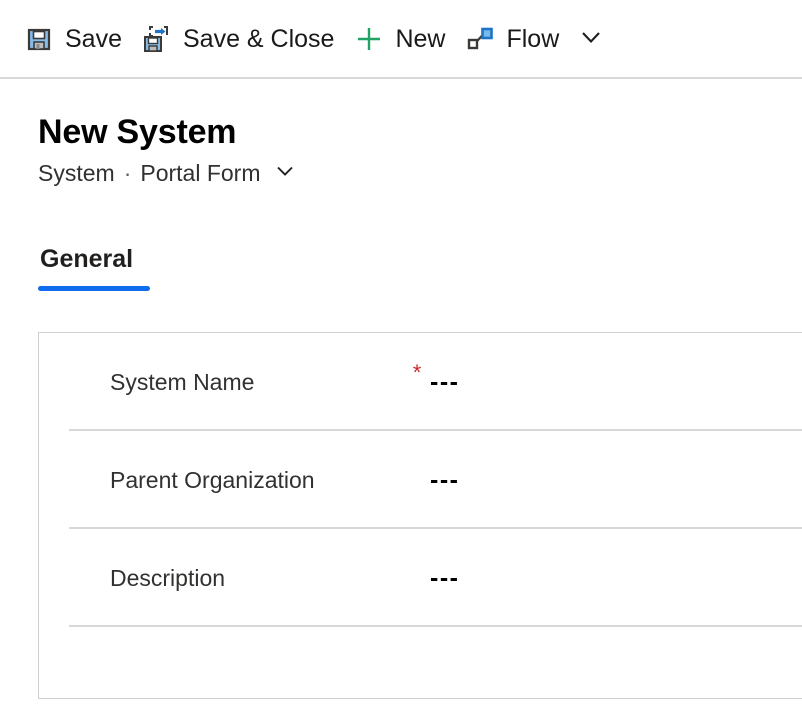 The width and height of the screenshot is (802, 725). What do you see at coordinates (435, 626) in the screenshot?
I see `field-separator` at bounding box center [435, 626].